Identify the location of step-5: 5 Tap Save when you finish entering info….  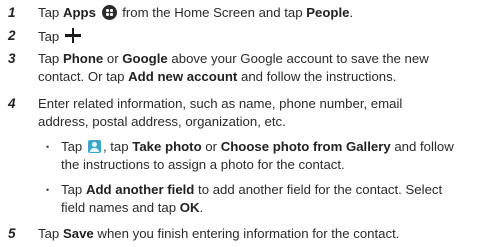
(239, 234).